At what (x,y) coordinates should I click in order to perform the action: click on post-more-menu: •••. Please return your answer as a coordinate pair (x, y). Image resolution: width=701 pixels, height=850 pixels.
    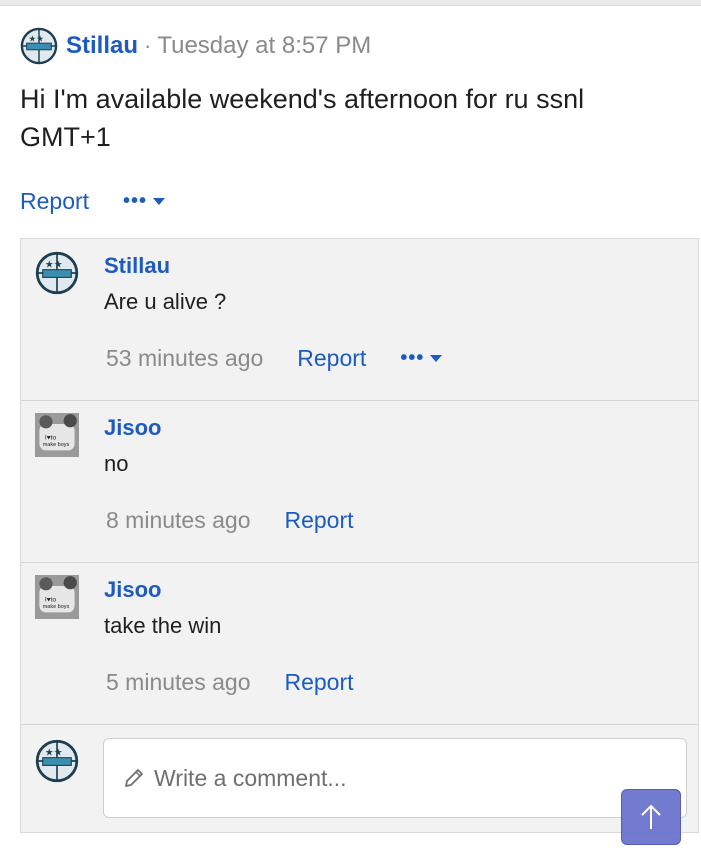
    Looking at the image, I should click on (144, 201).